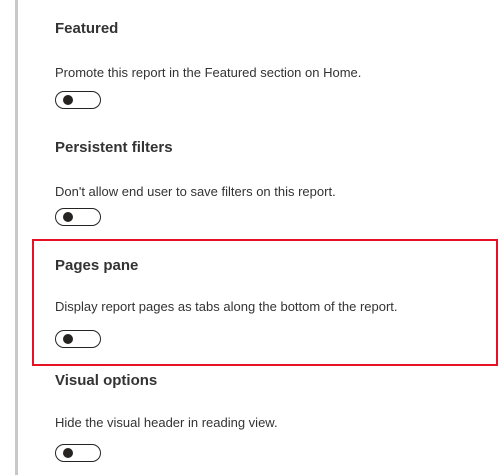 Image resolution: width=500 pixels, height=475 pixels. Describe the element at coordinates (106, 380) in the screenshot. I see `setting-title-visual-options: Visual options` at that location.